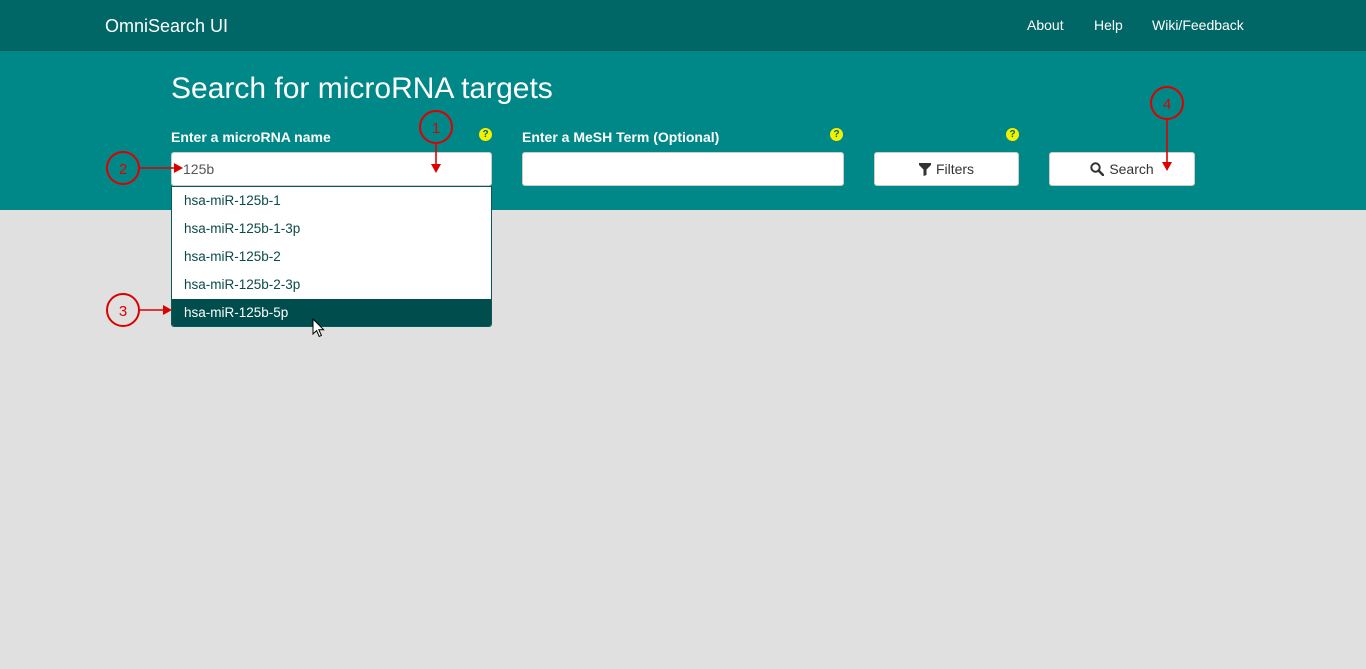 The image size is (1366, 669). I want to click on annotation-3: 3, so click(139, 310).